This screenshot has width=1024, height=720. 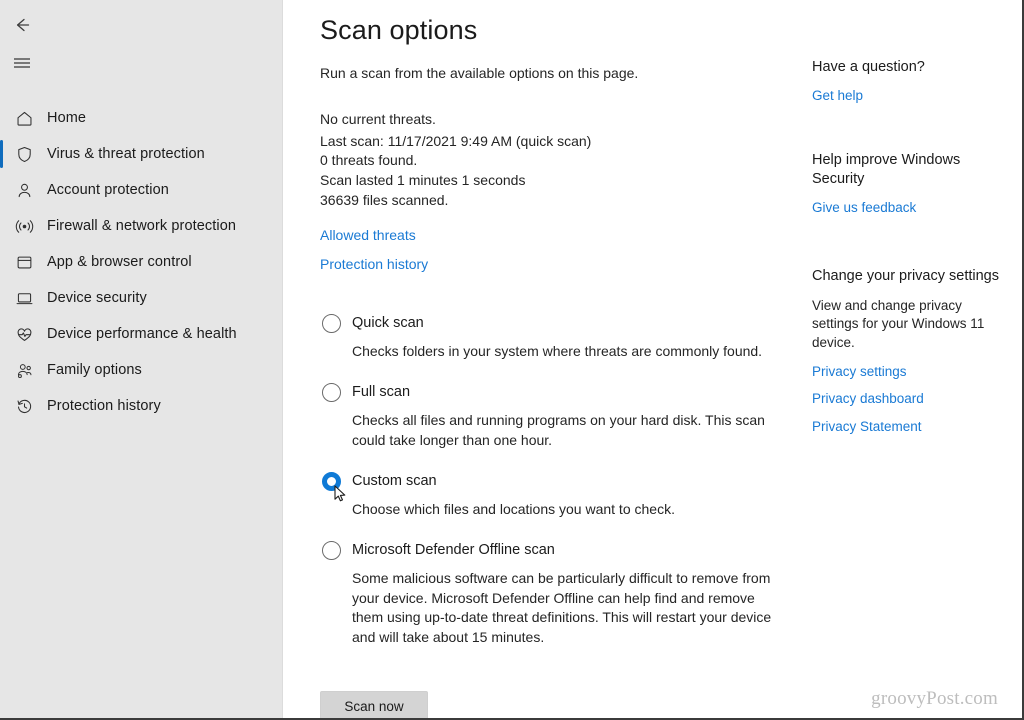 What do you see at coordinates (331, 550) in the screenshot?
I see `radio-button-defender-offline-scan` at bounding box center [331, 550].